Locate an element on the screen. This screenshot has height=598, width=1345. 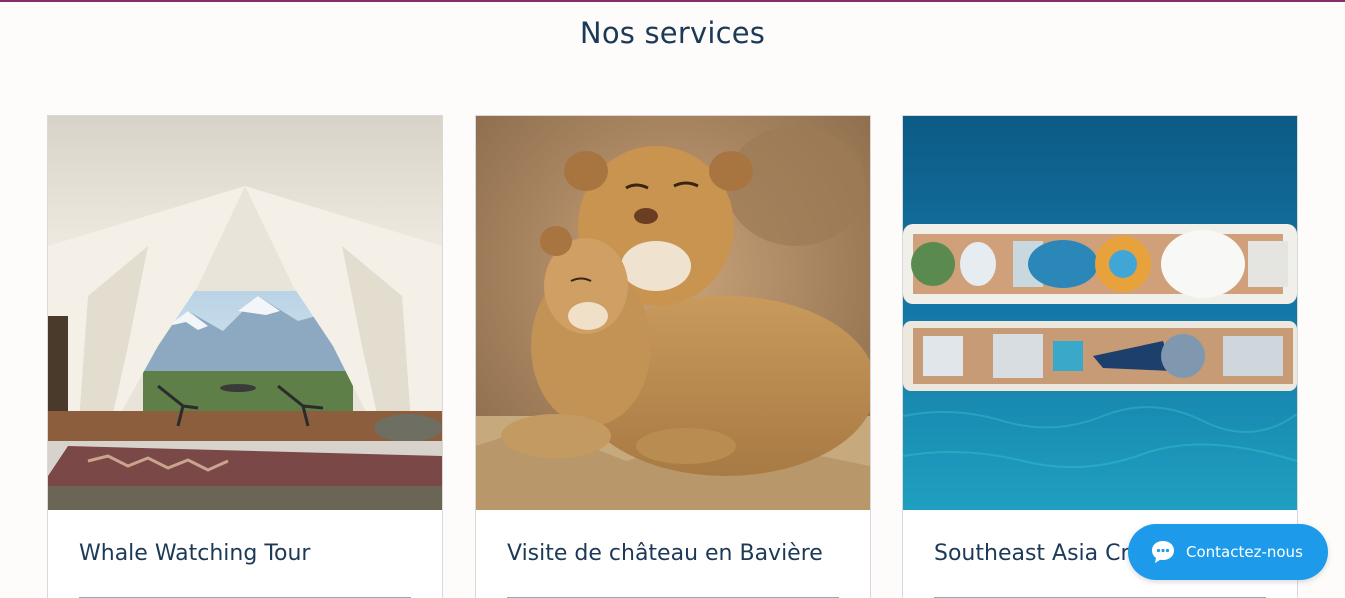
chat-bubble-icon is located at coordinates (1163, 552).